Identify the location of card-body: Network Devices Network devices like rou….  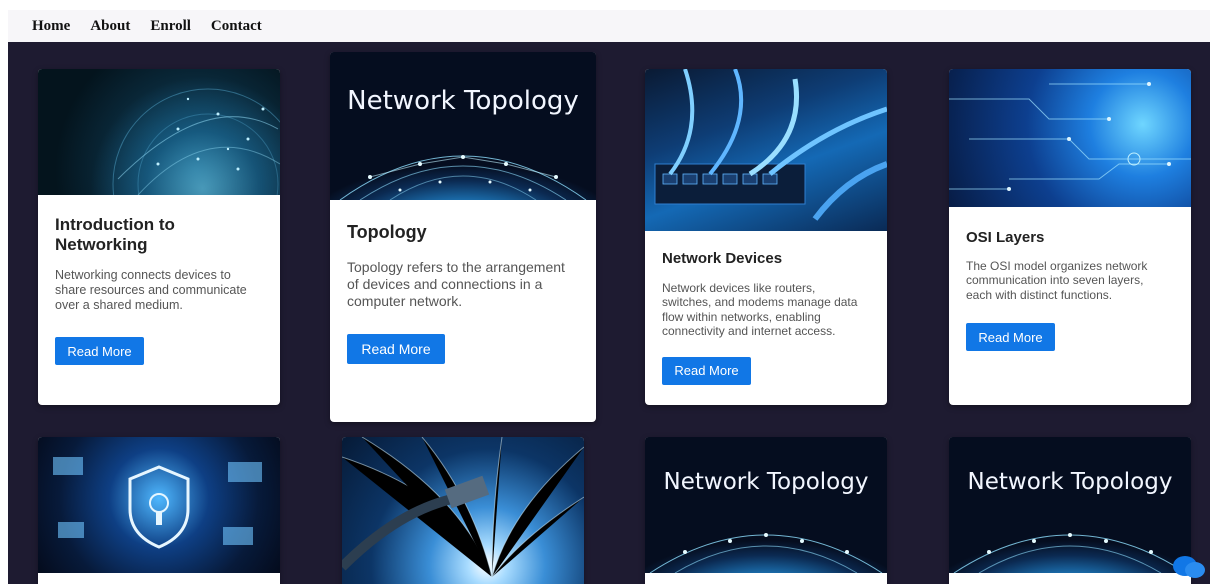
(766, 308).